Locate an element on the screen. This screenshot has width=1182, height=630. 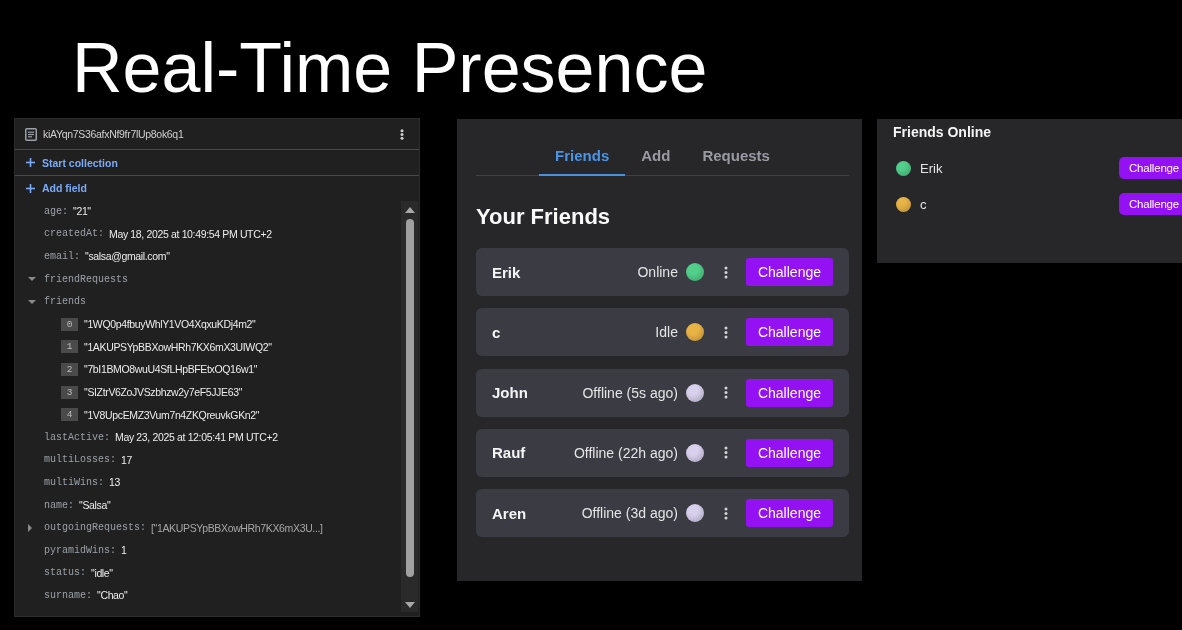
field-value: May 23, 2025 at 12:05:41 PM UTC+2 is located at coordinates (196, 437).